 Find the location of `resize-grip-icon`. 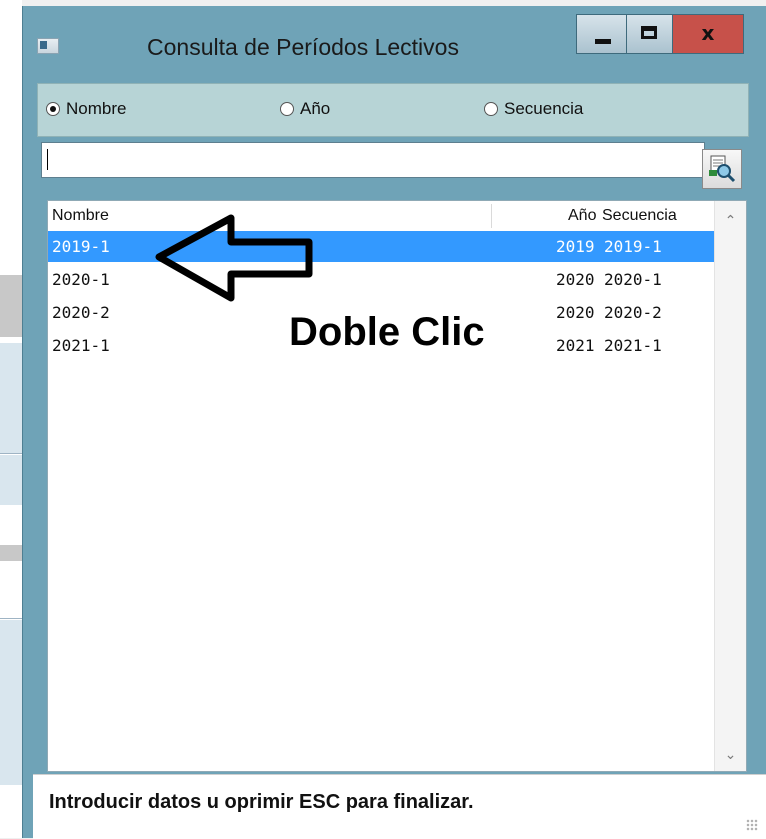

resize-grip-icon is located at coordinates (752, 825).